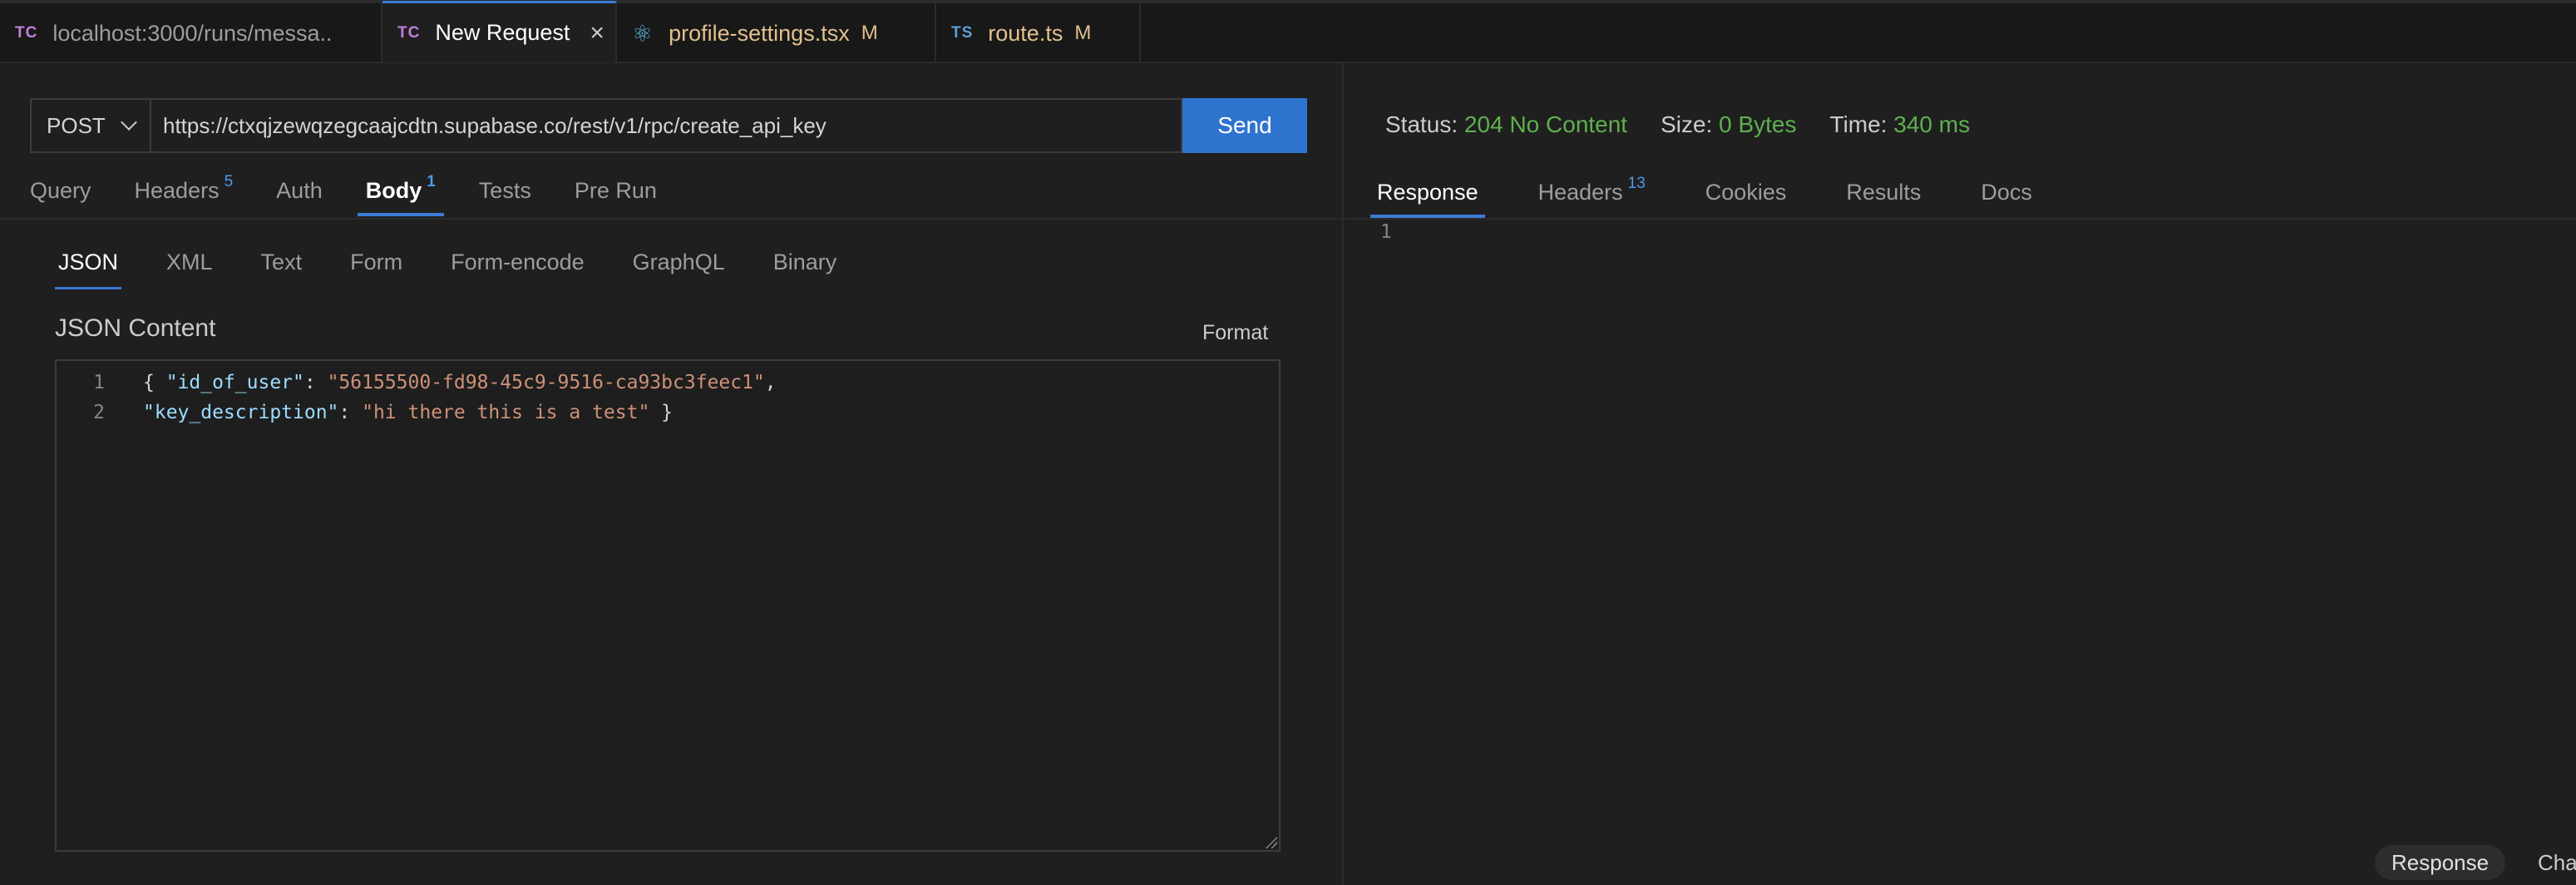 Image resolution: width=2576 pixels, height=885 pixels. I want to click on tab-label: Auth, so click(299, 190).